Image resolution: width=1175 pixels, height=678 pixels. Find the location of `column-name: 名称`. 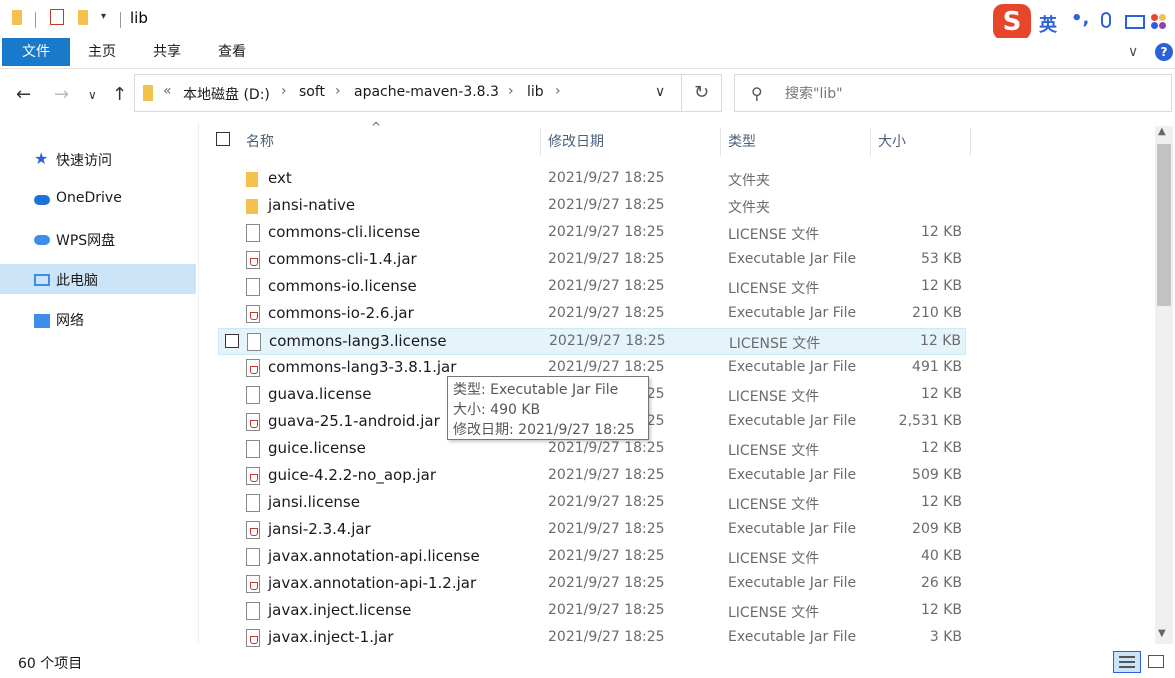

column-name: 名称 is located at coordinates (260, 141).